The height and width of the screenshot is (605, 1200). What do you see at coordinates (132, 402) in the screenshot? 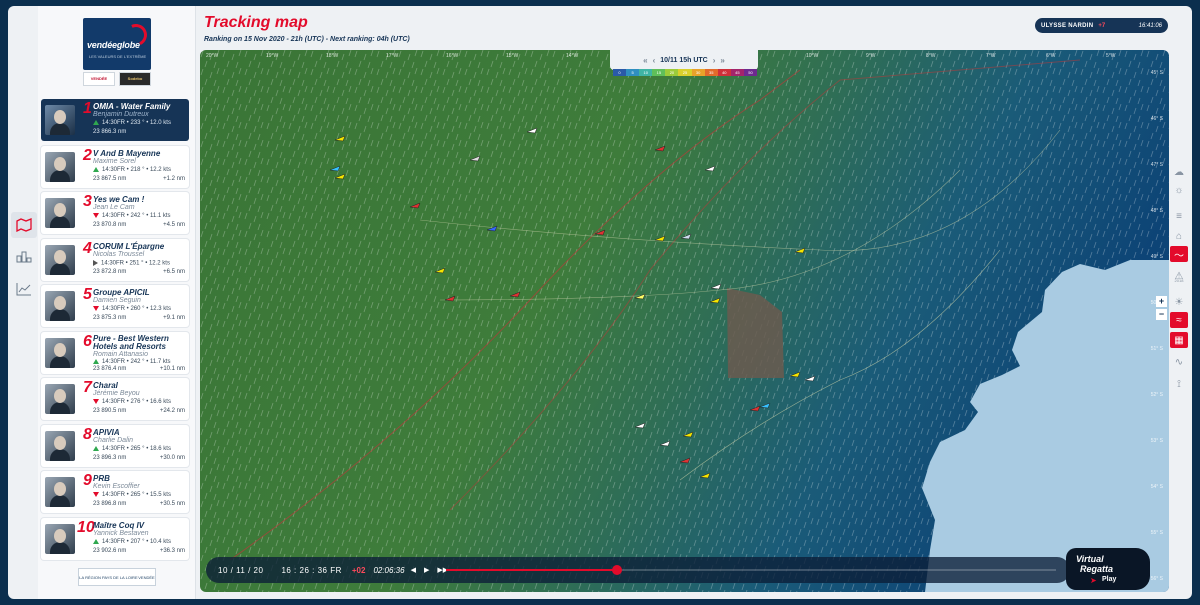
I see `boat-stats: 14:30FR • 276 ° • 16.6 kts` at bounding box center [132, 402].